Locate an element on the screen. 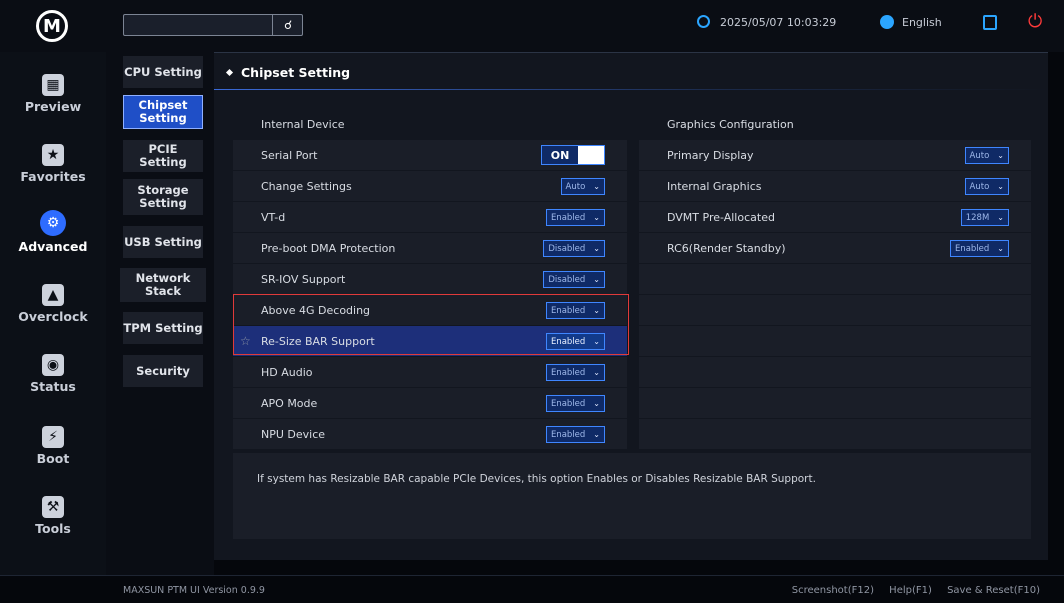 The height and width of the screenshot is (603, 1064). nav-advanced: ⚙ Advanced is located at coordinates (53, 232).